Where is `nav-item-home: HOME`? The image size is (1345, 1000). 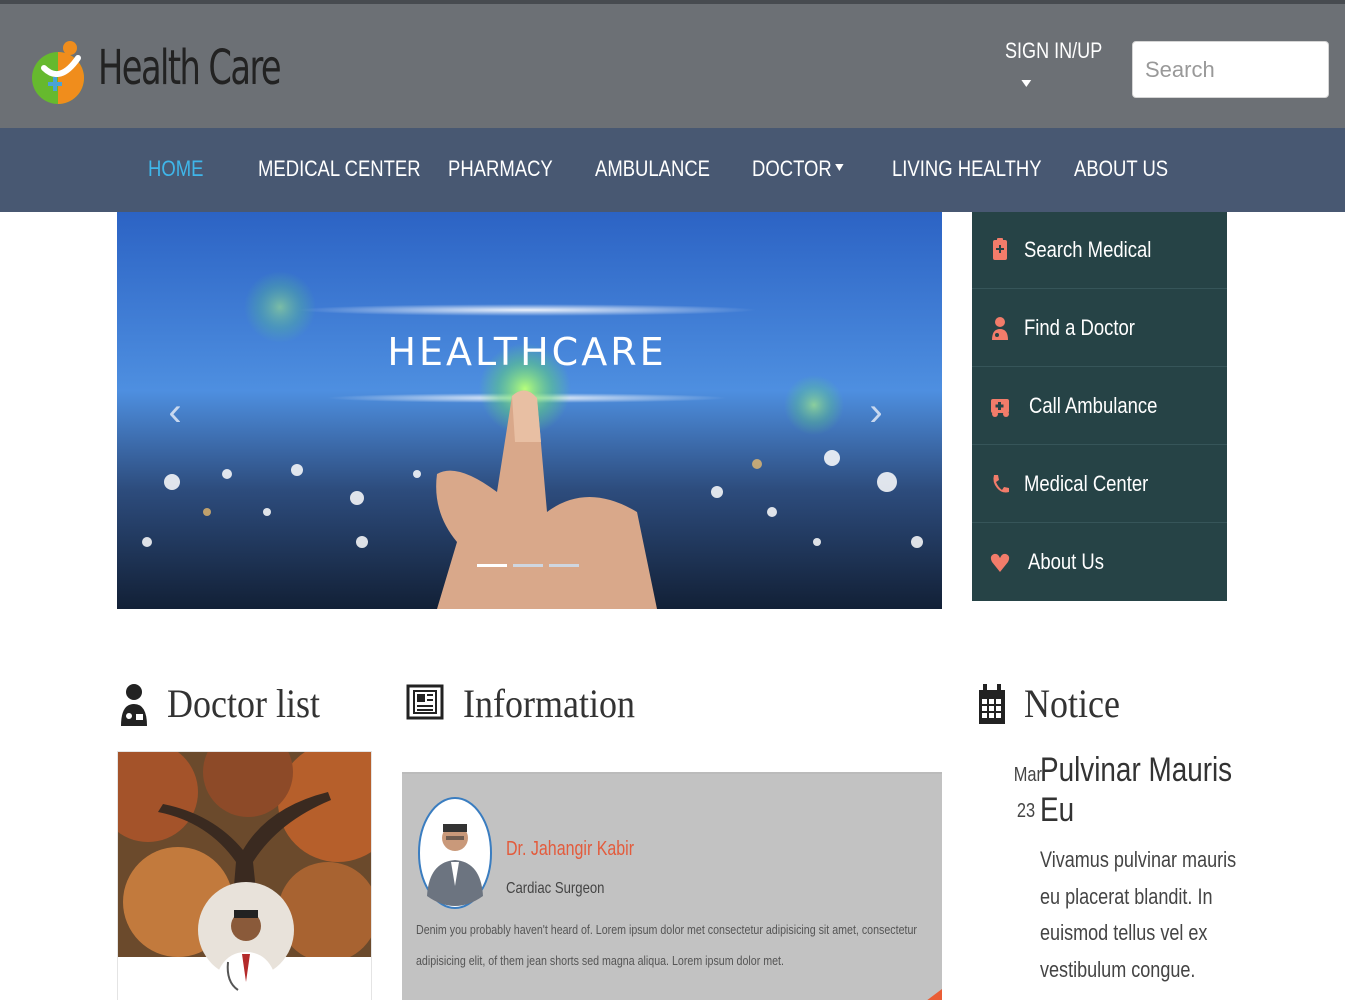
nav-item-home: HOME is located at coordinates (175, 169).